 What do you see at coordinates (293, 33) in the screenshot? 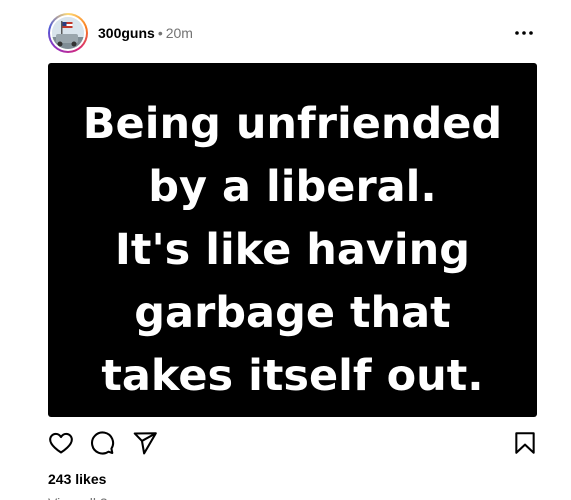
I see `post-header: 300guns • 20m` at bounding box center [293, 33].